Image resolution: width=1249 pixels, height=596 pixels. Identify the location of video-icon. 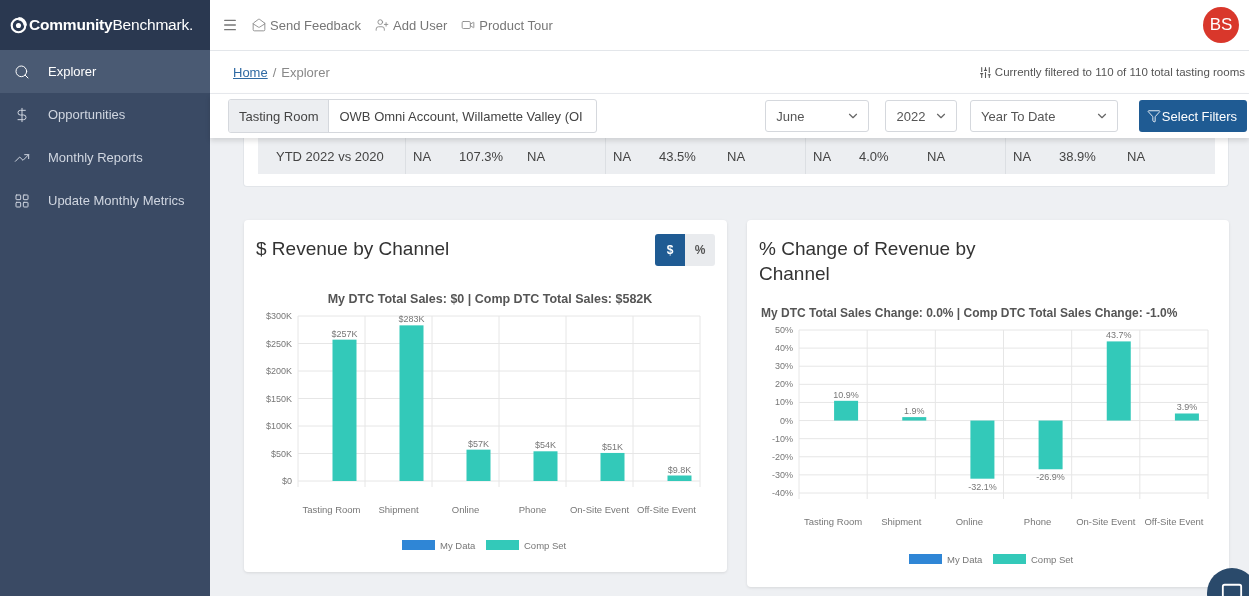
(468, 25).